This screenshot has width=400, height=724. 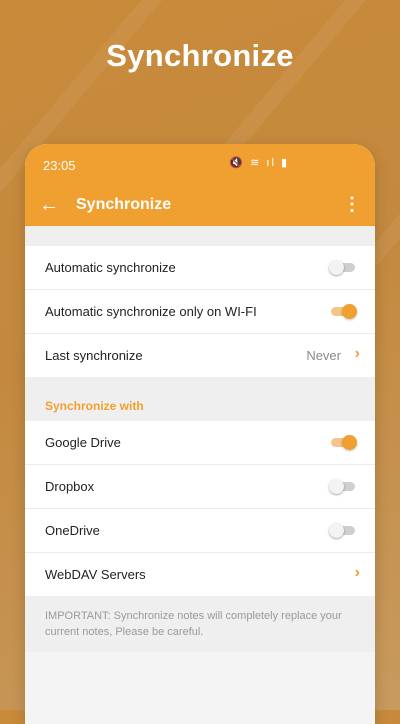 What do you see at coordinates (200, 165) in the screenshot?
I see `status-bar: 23:05 🔇 ≋ ıl ▮` at bounding box center [200, 165].